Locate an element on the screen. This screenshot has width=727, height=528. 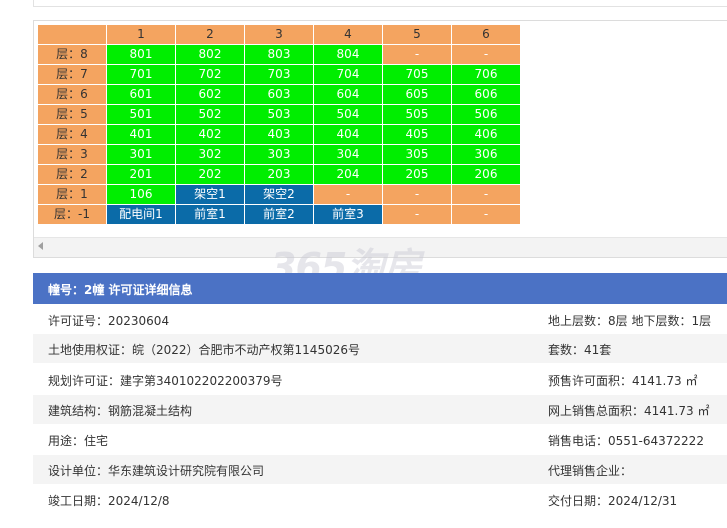
floor-label: 层：1 is located at coordinates (72, 194).